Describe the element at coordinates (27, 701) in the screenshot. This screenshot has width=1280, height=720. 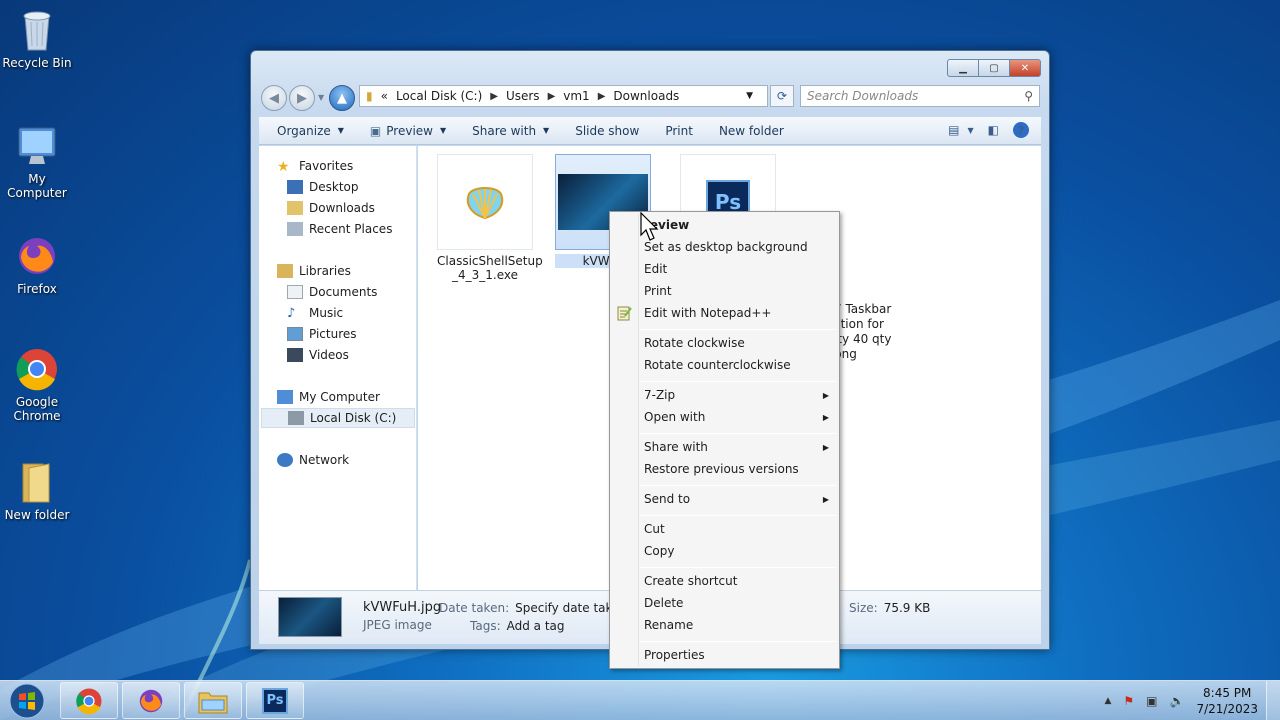
I see `start-button` at that location.